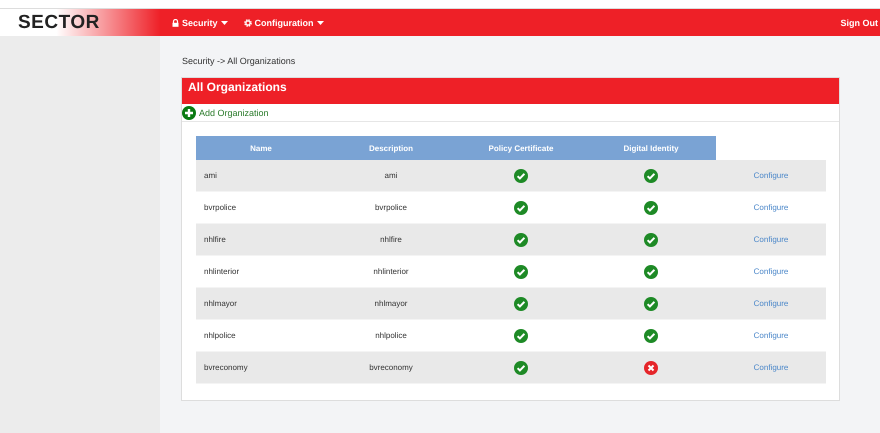  Describe the element at coordinates (510, 113) in the screenshot. I see `add-organization-link: Add Organization` at that location.